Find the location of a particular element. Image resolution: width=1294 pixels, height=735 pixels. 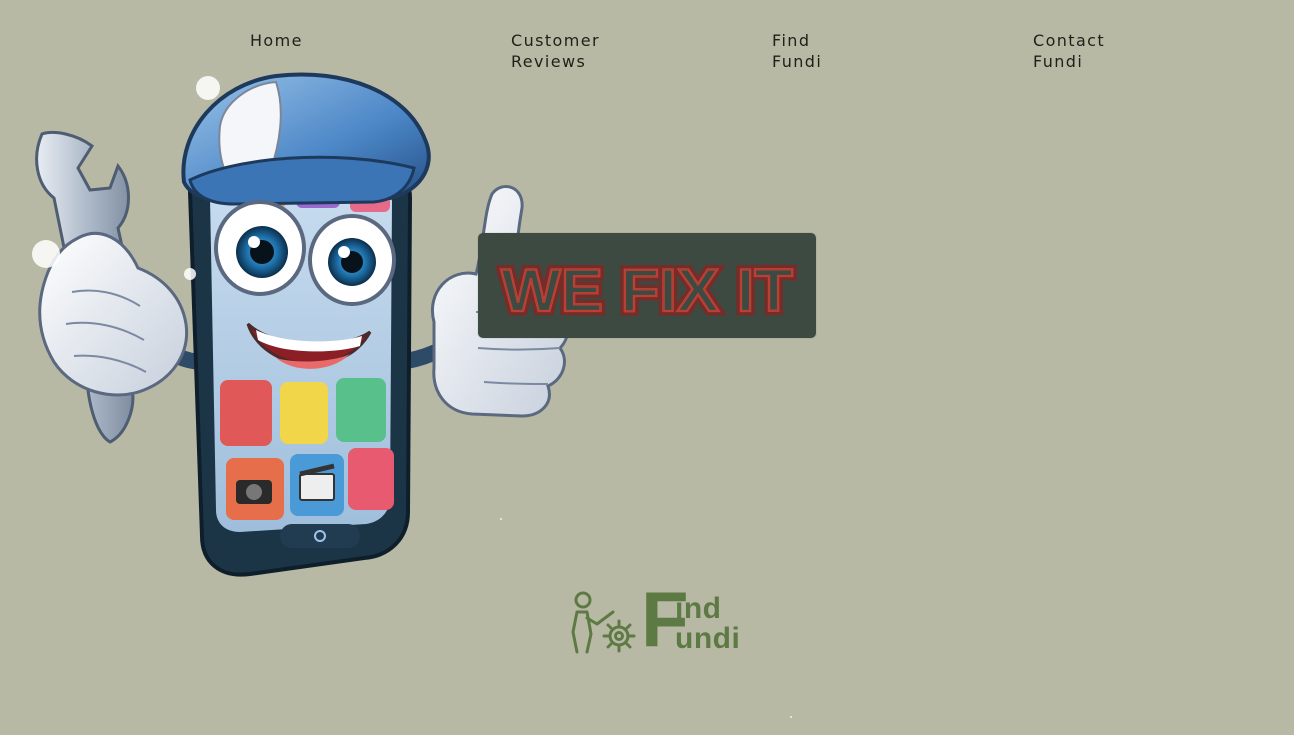

find-fundi-logo: F ind undi is located at coordinates (656, 619).